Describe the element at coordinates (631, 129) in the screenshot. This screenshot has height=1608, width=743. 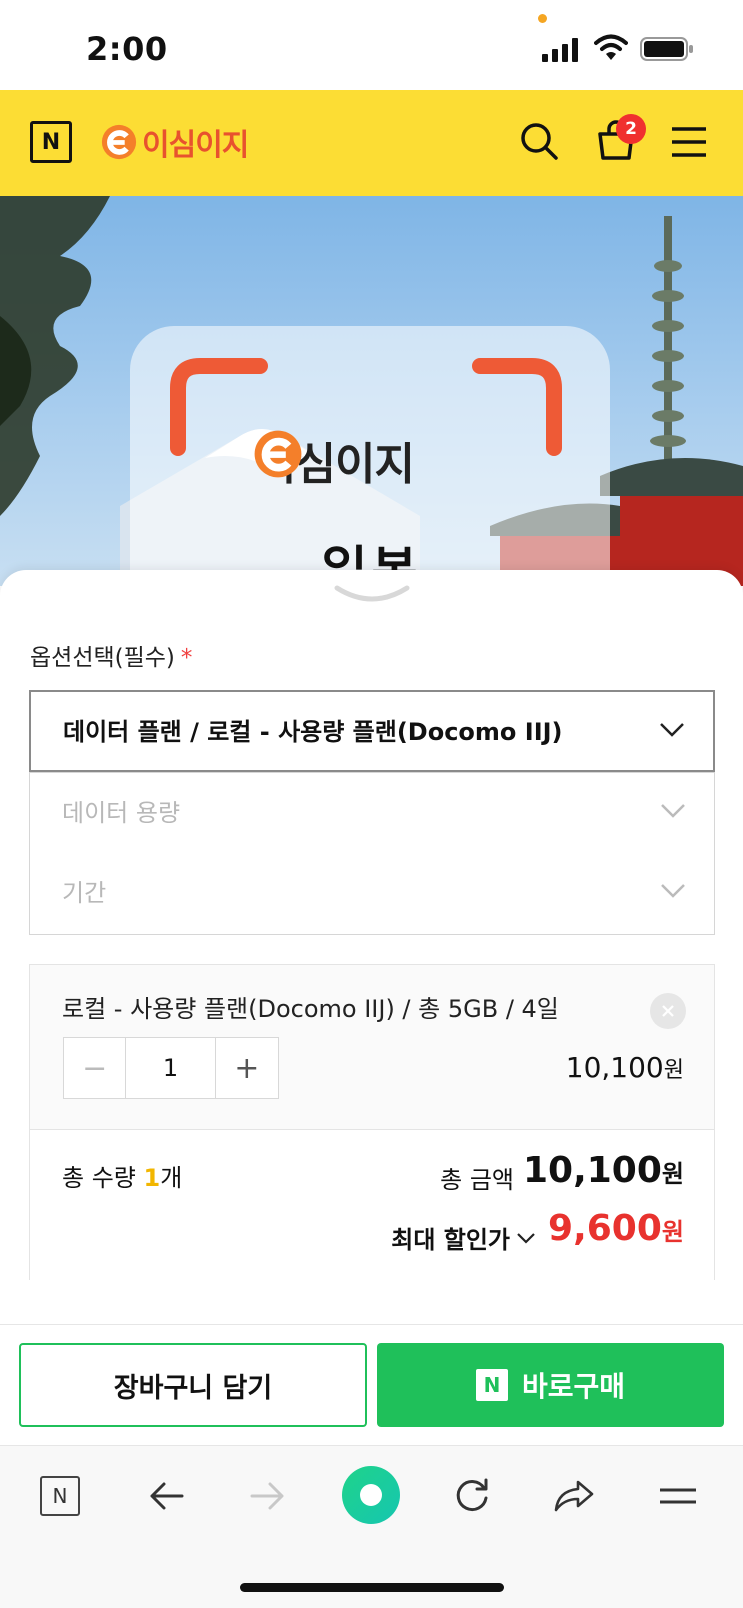
I see `cart-count-badge: 2` at that location.